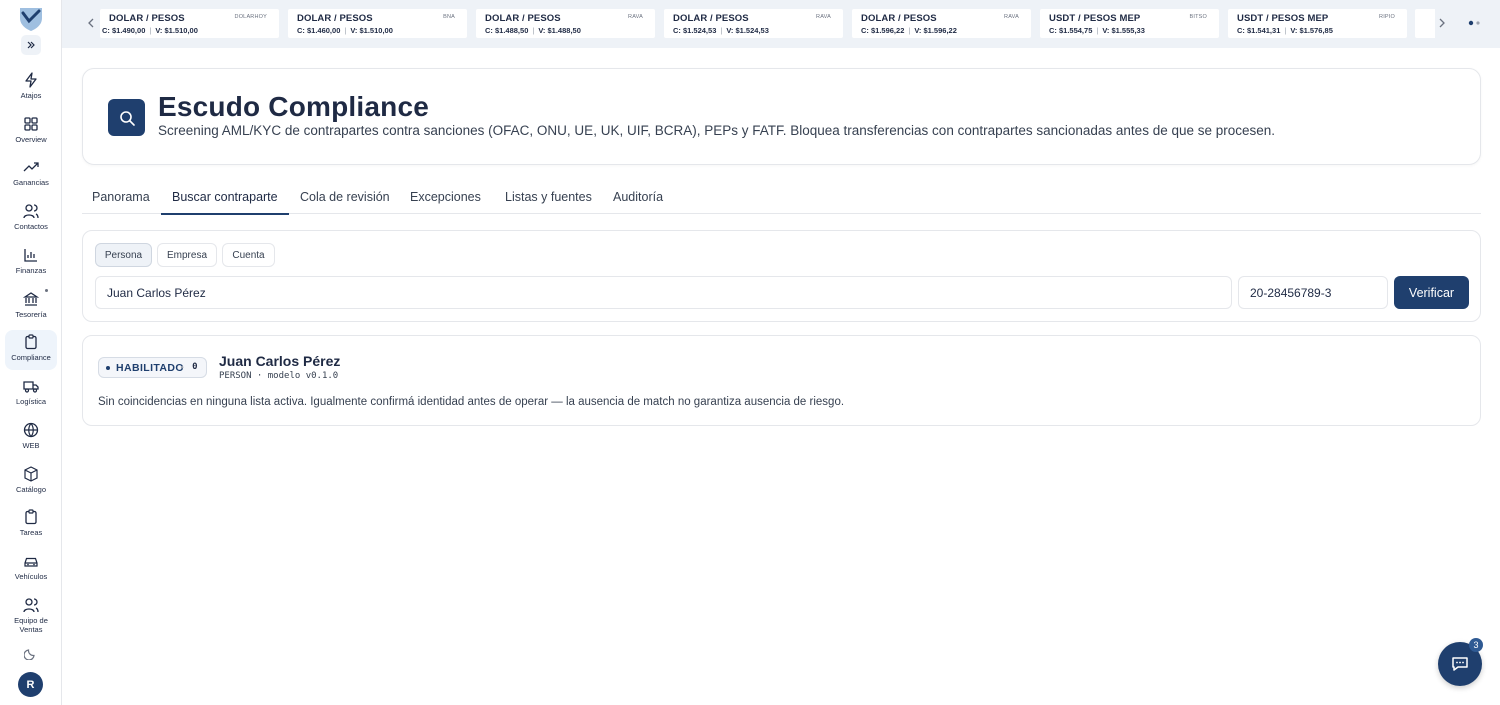 Image resolution: width=1500 pixels, height=705 pixels. What do you see at coordinates (31, 532) in the screenshot?
I see `sidebar-item-label: Tareas` at bounding box center [31, 532].